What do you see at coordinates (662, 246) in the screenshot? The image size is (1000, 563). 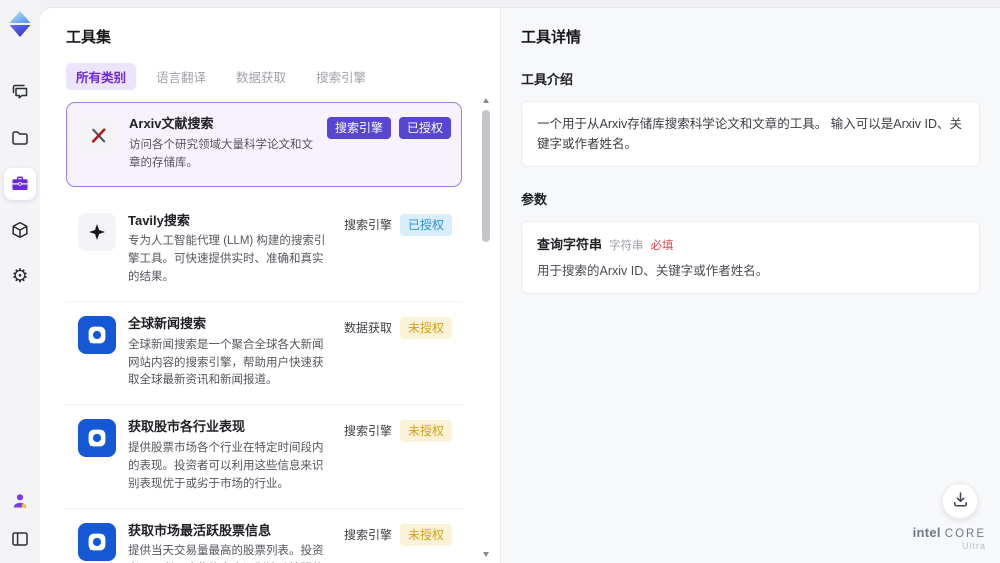 I see `param-required-badge: 必填` at bounding box center [662, 246].